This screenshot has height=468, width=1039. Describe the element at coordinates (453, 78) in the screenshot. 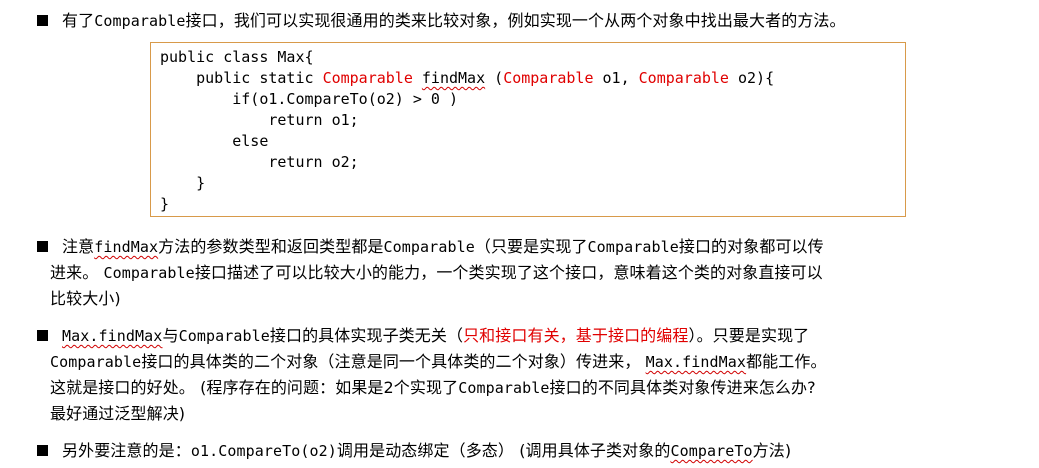

I see `method-name: findMax` at that location.